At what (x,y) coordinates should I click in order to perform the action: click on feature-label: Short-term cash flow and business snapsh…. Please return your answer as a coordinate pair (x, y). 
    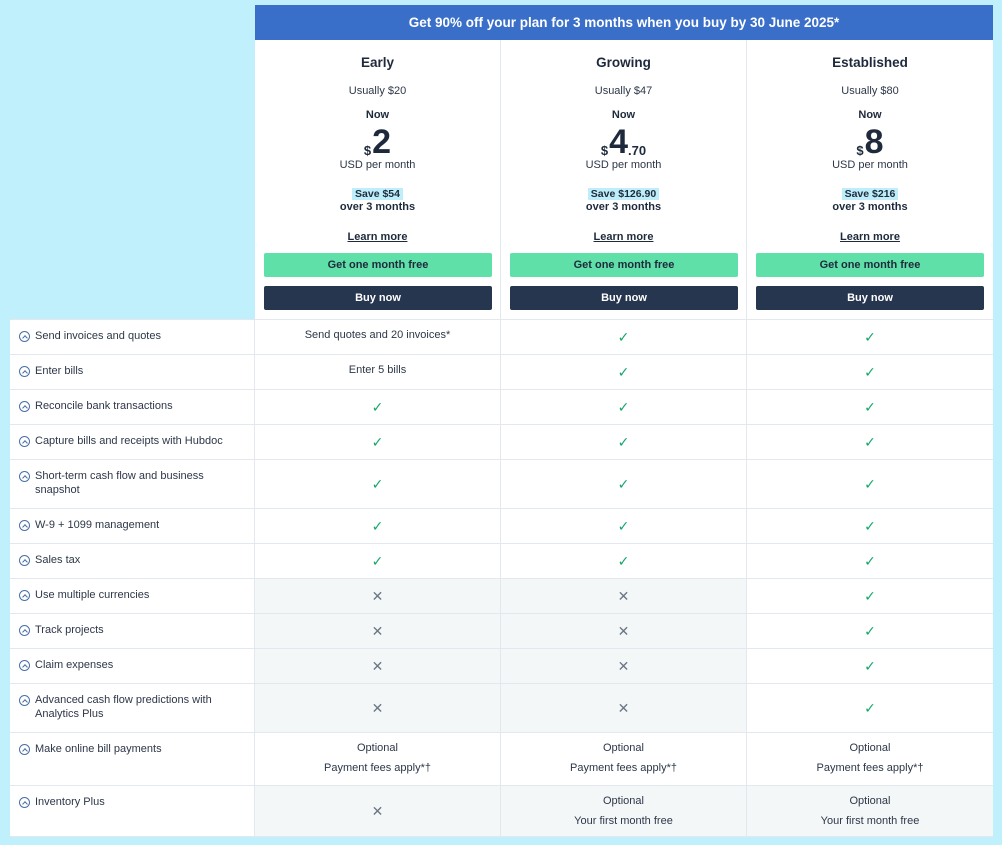
    Looking at the image, I should click on (132, 484).